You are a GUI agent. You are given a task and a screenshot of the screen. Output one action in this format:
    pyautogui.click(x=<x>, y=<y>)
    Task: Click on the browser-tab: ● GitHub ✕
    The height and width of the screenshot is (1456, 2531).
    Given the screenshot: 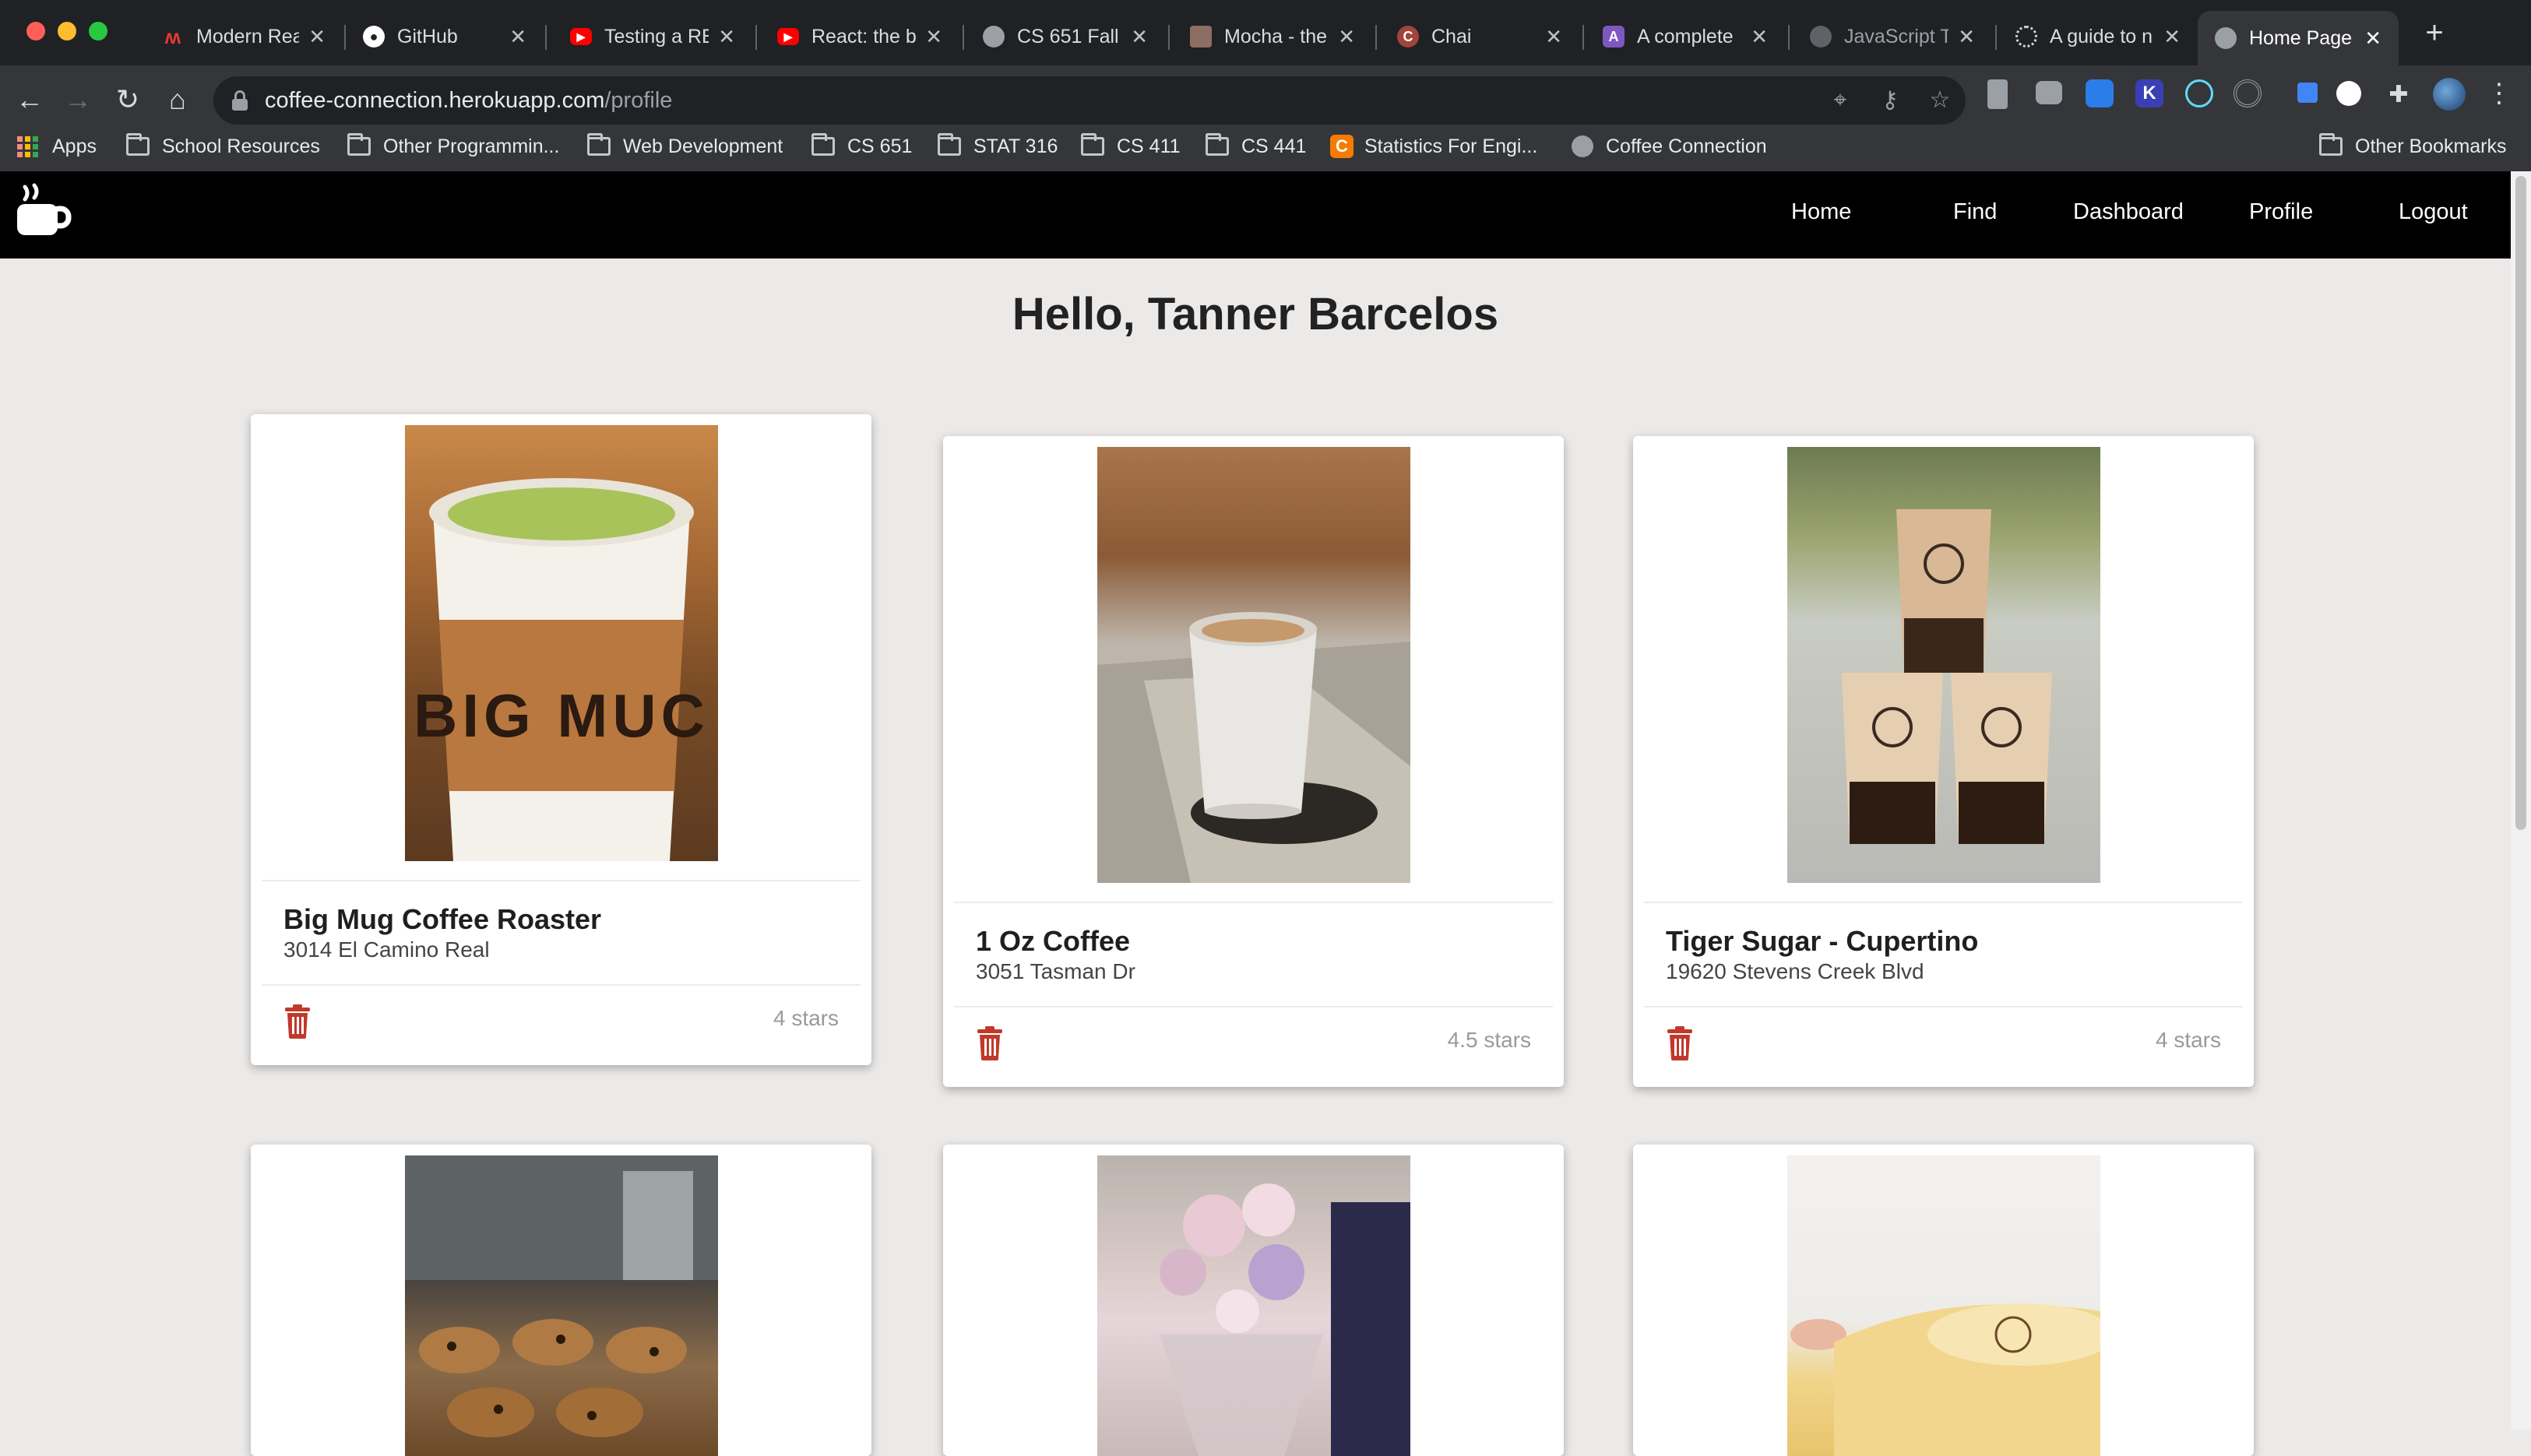 What is the action you would take?
    pyautogui.click(x=445, y=36)
    